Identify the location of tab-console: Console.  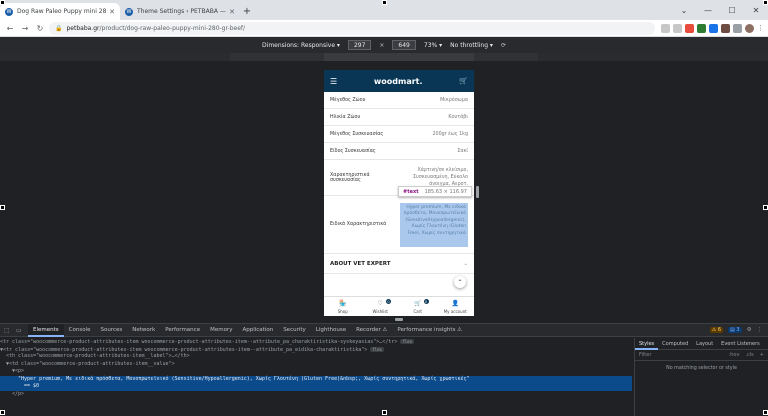
(80, 330).